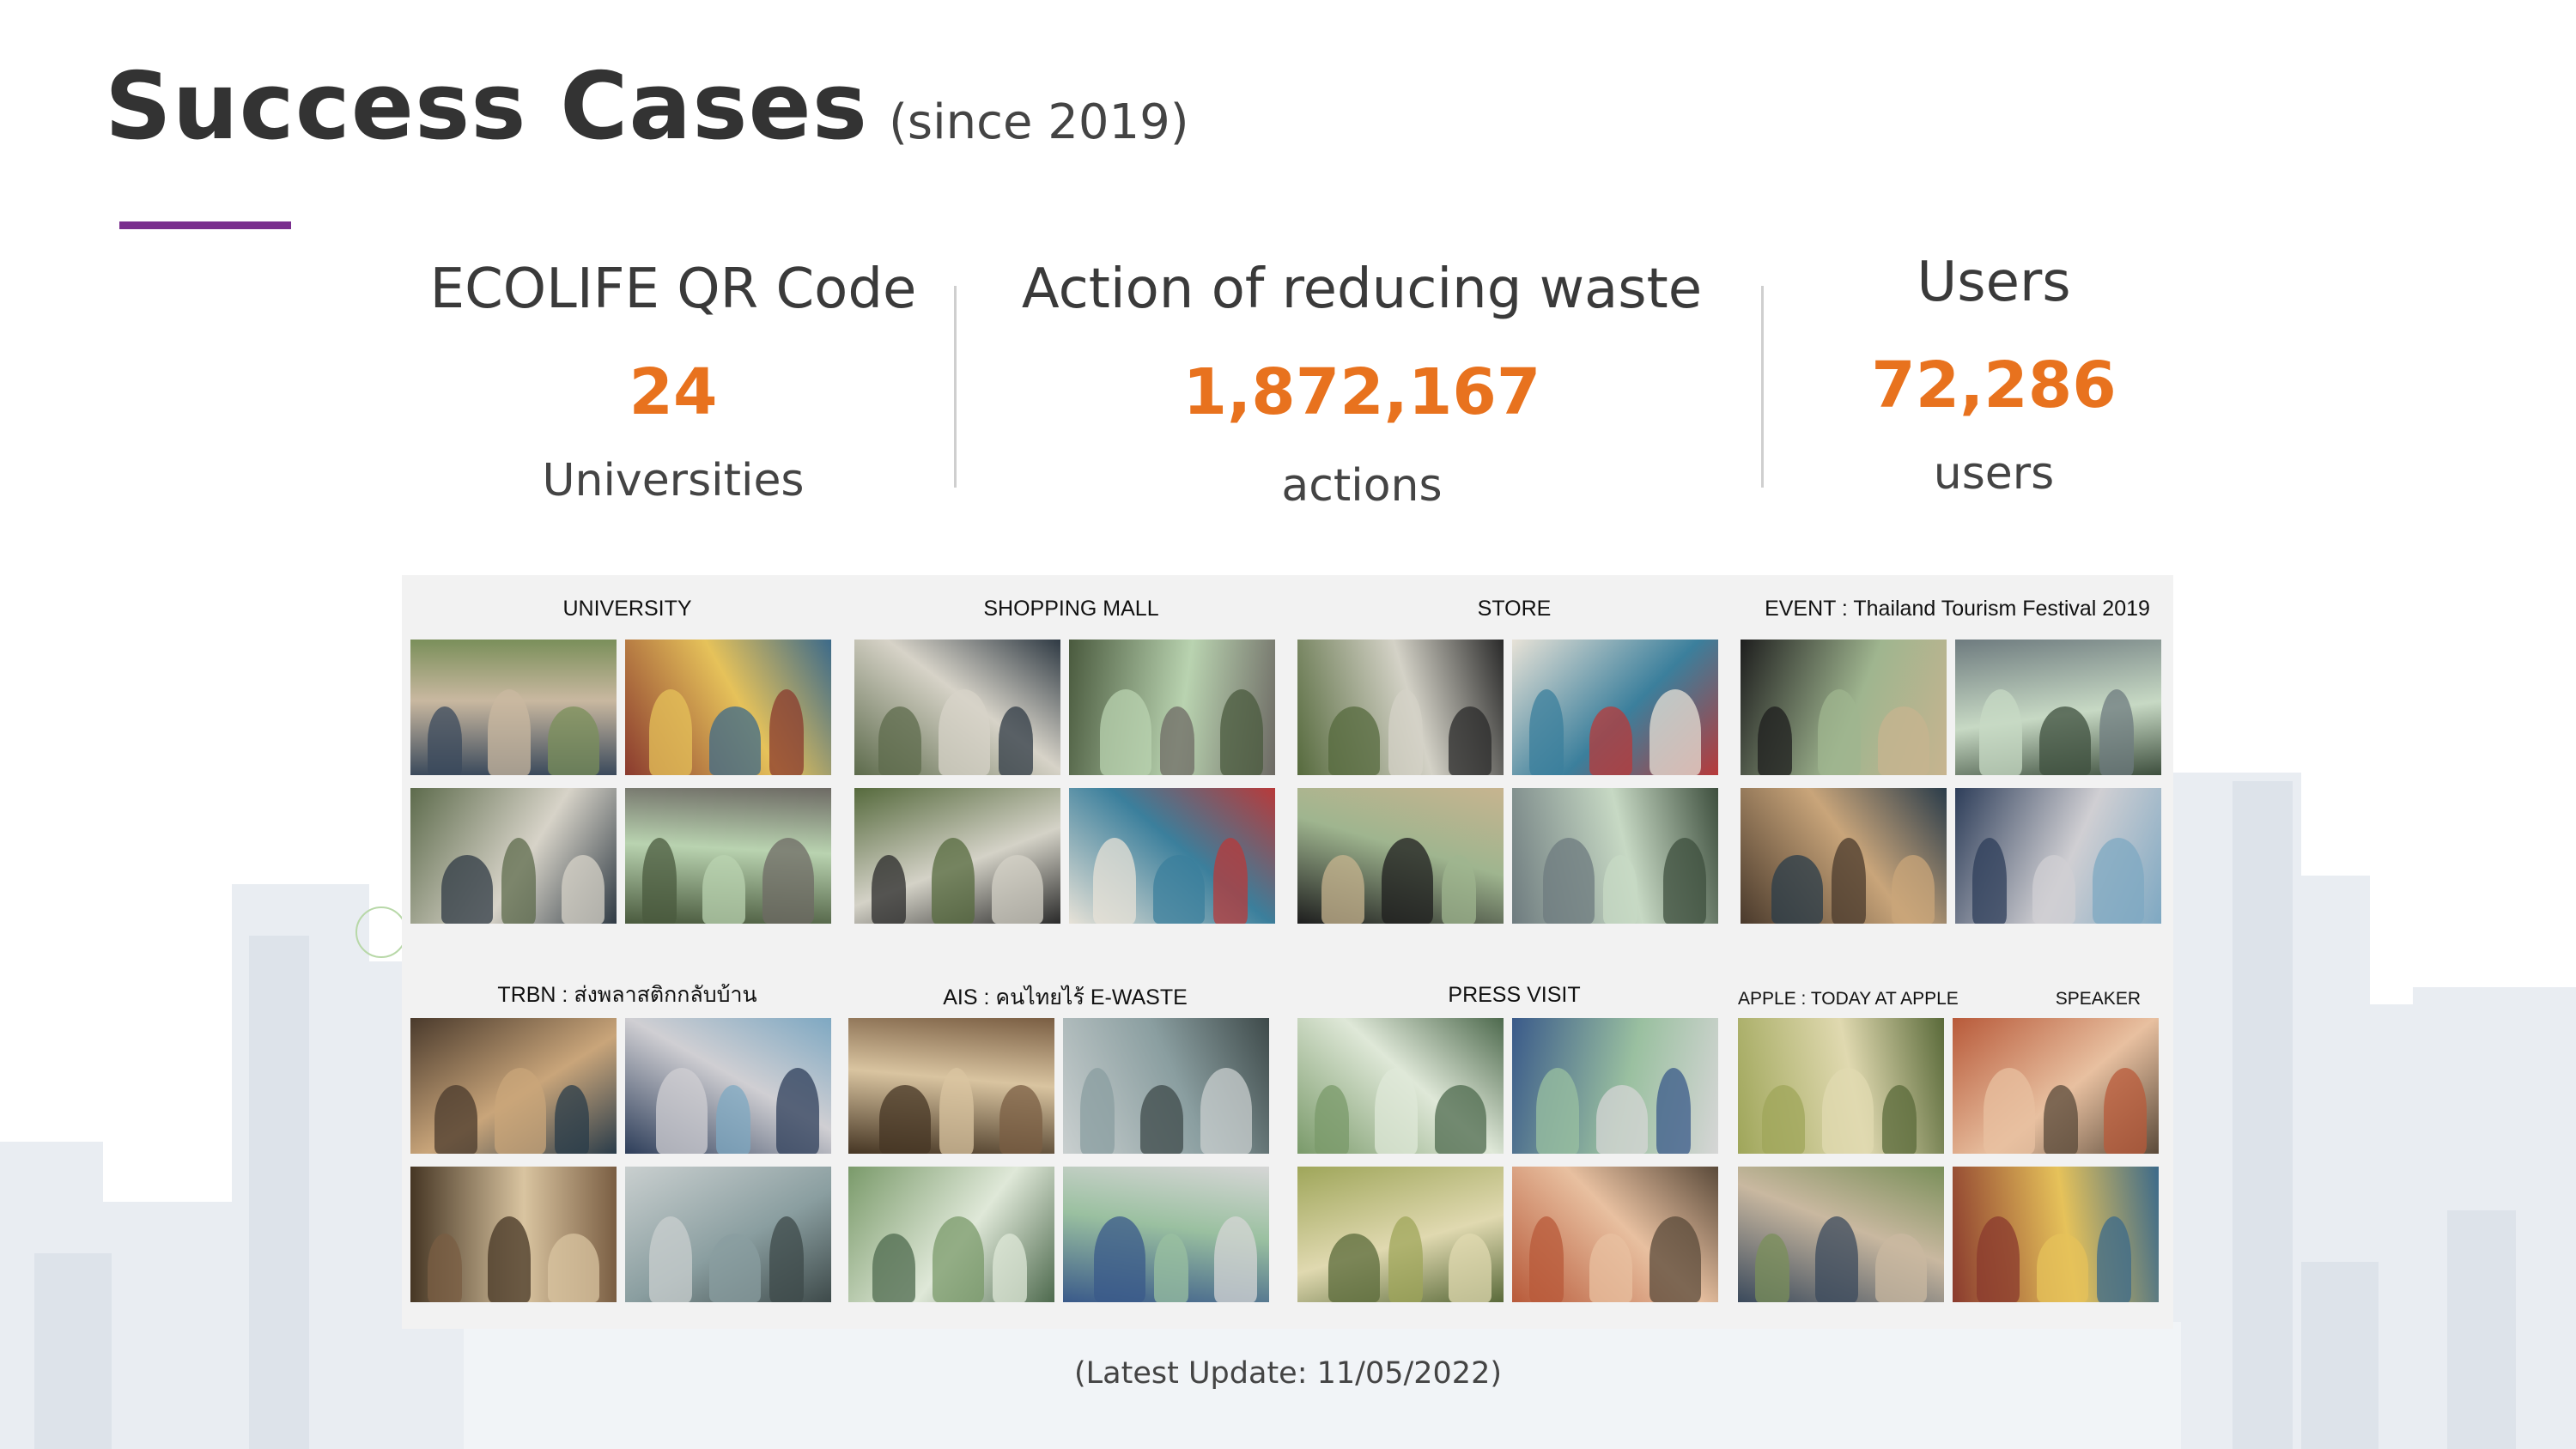 The image size is (2576, 1449). Describe the element at coordinates (1039, 122) in the screenshot. I see `slide-subtitle: (since 2019)` at that location.